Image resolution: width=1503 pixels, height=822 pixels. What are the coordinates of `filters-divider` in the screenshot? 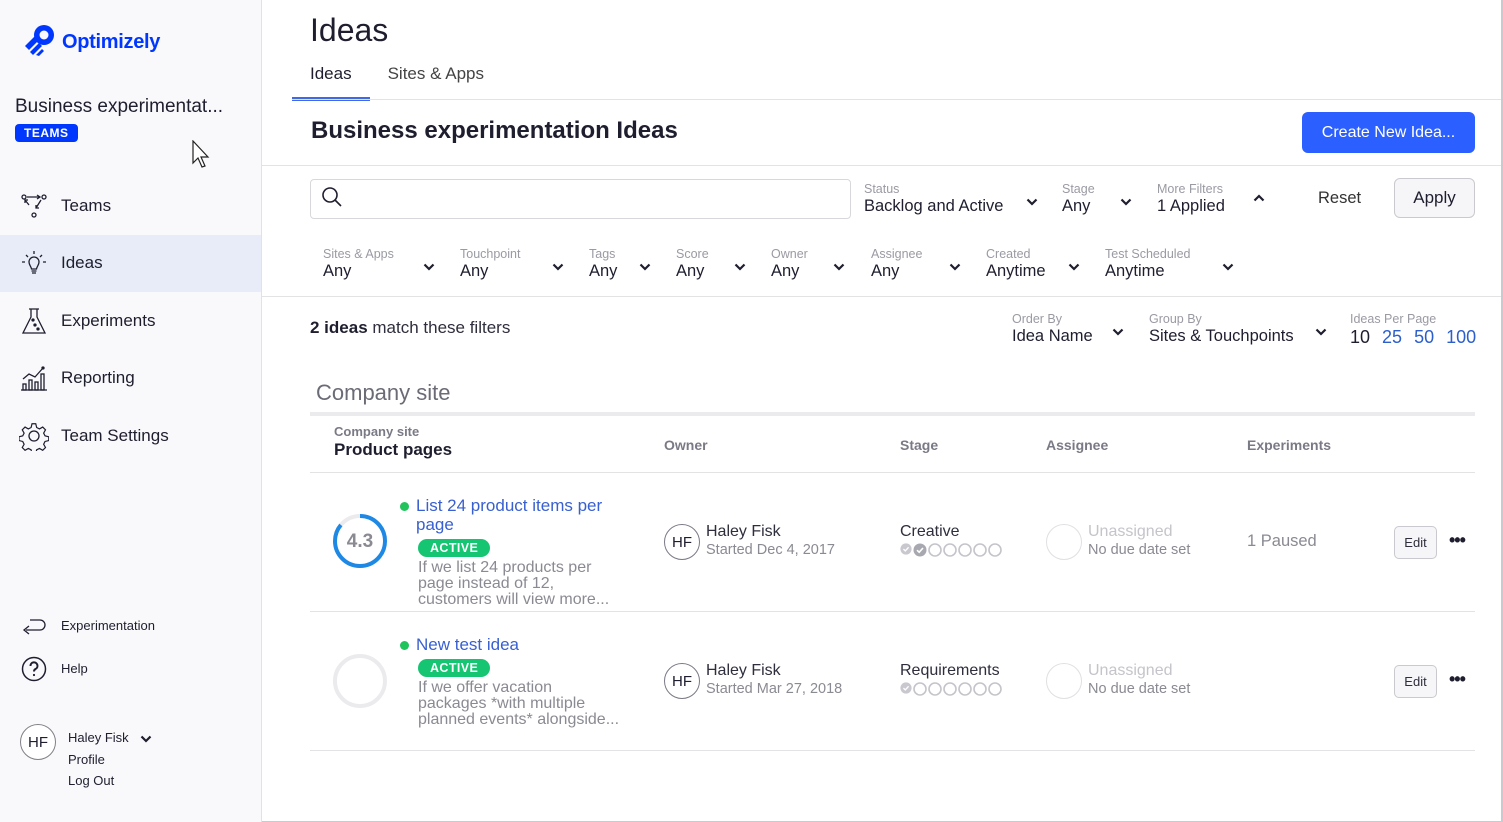 It's located at (882, 296).